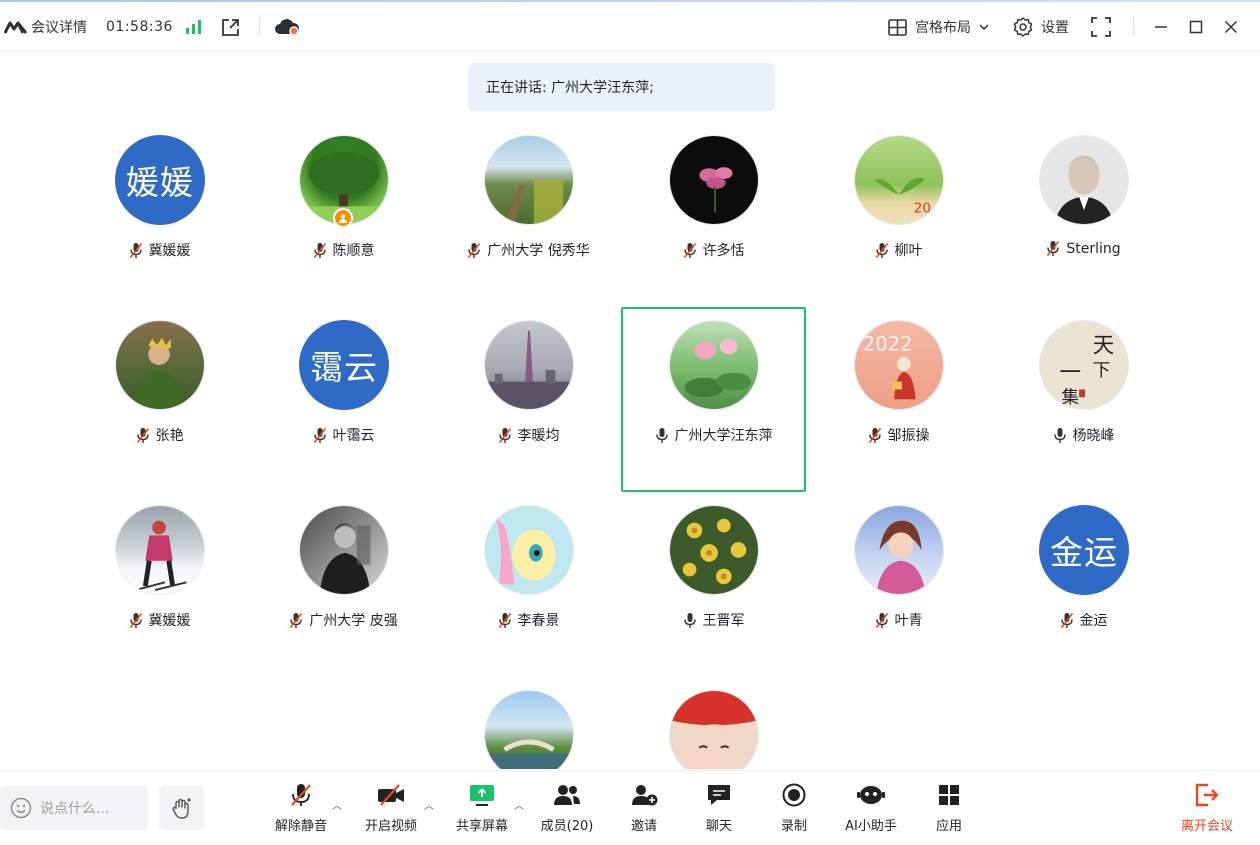  Describe the element at coordinates (719, 809) in the screenshot. I see `chat-button: 聊天` at that location.